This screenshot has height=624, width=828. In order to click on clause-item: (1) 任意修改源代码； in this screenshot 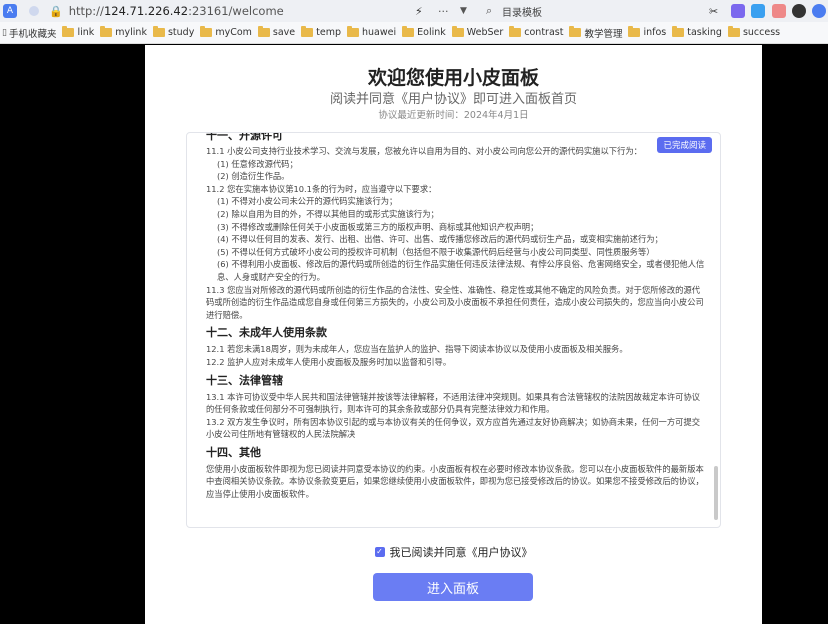, I will do `click(257, 163)`.